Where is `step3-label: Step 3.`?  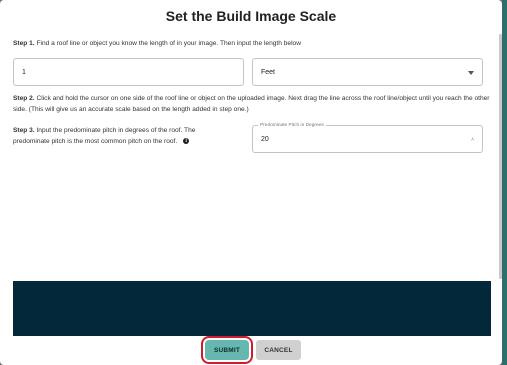 step3-label: Step 3. is located at coordinates (24, 130).